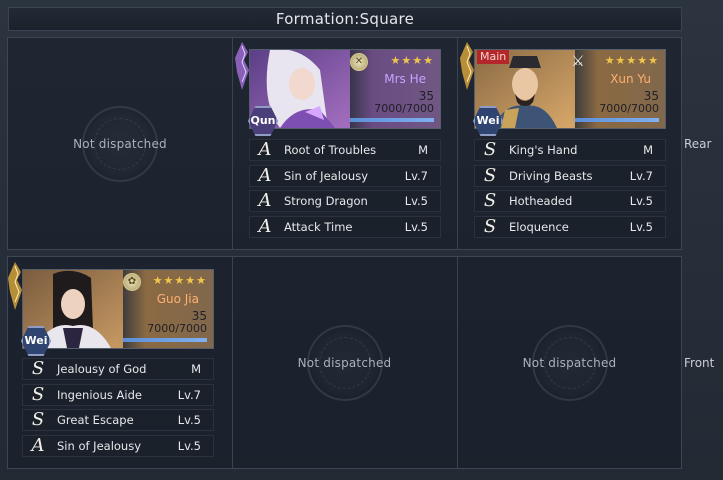  I want to click on skill-name: Ingenious Aide, so click(99, 394).